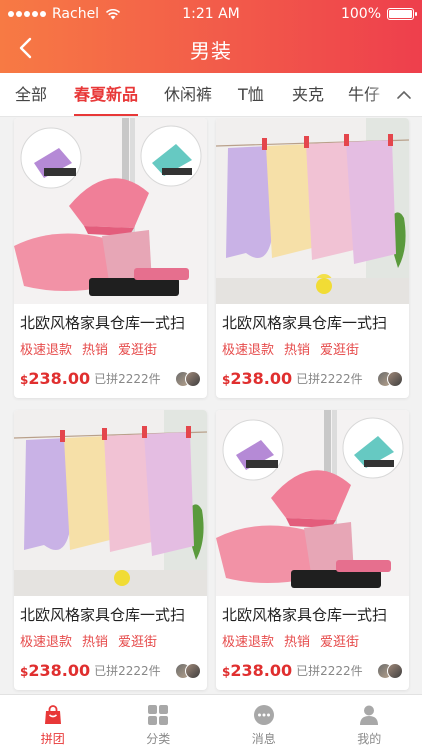 Image resolution: width=422 pixels, height=750 pixels. What do you see at coordinates (52, 739) in the screenshot?
I see `tabbar-label: 拼团` at bounding box center [52, 739].